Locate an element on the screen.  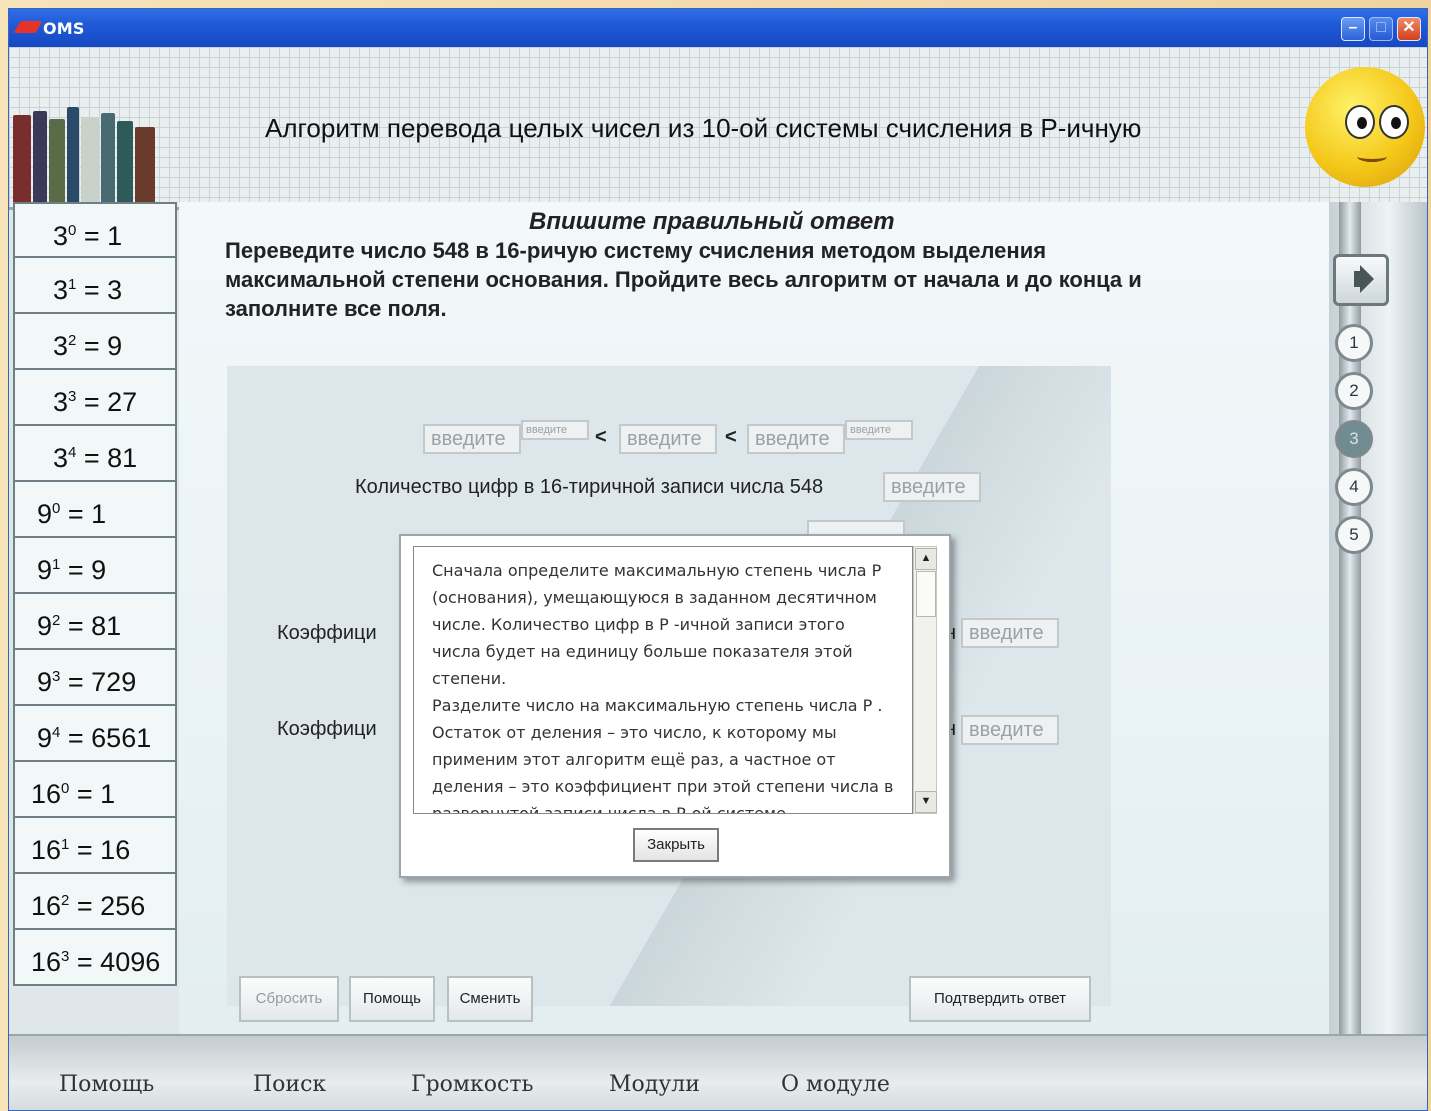
change-button: Сменить is located at coordinates (490, 999).